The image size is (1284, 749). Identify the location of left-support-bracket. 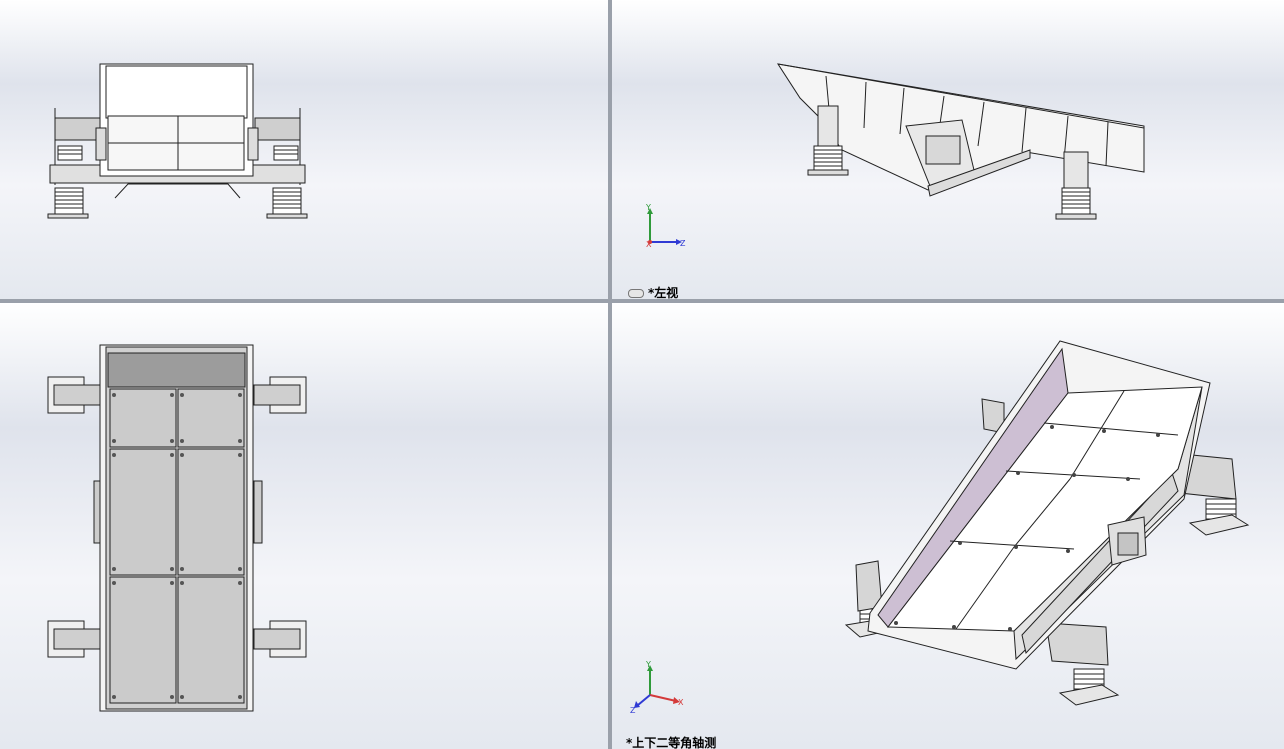
(77, 129).